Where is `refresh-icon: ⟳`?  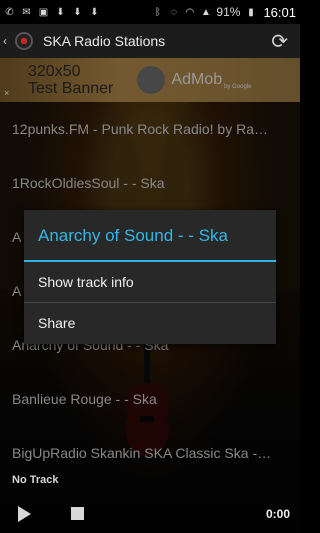
refresh-icon: ⟳ is located at coordinates (279, 41).